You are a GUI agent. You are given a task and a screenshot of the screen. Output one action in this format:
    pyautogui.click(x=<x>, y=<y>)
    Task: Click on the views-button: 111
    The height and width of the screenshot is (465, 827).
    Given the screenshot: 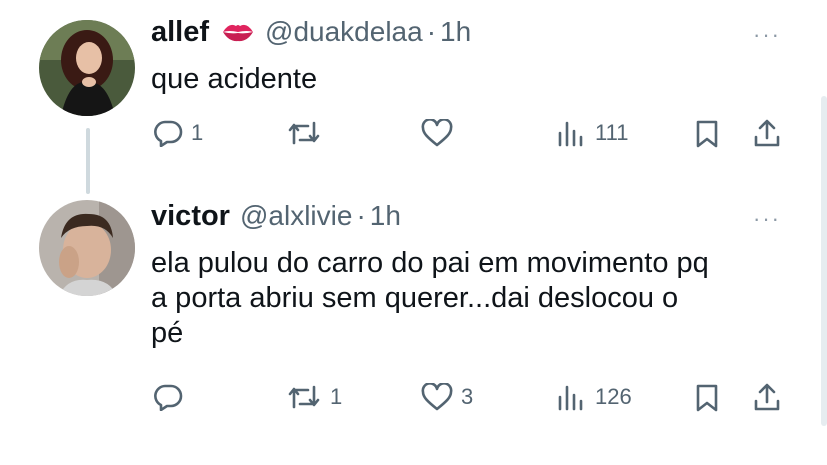 What is the action you would take?
    pyautogui.click(x=592, y=133)
    